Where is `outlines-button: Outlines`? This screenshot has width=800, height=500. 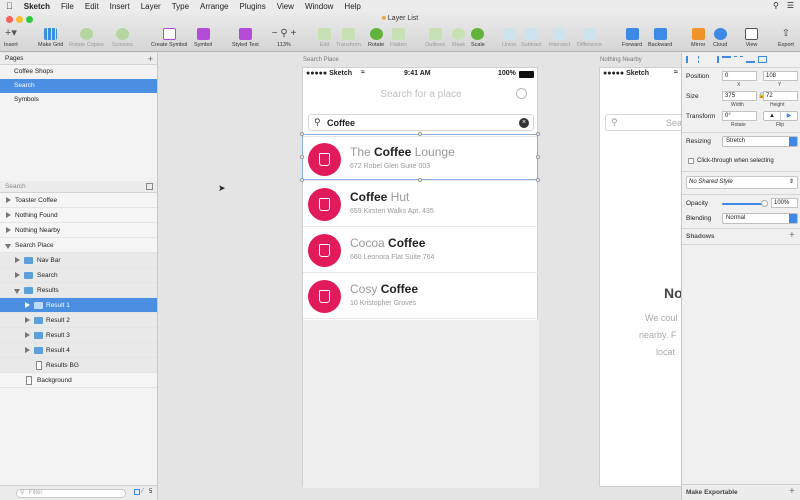
outlines-button: Outlines is located at coordinates (435, 38).